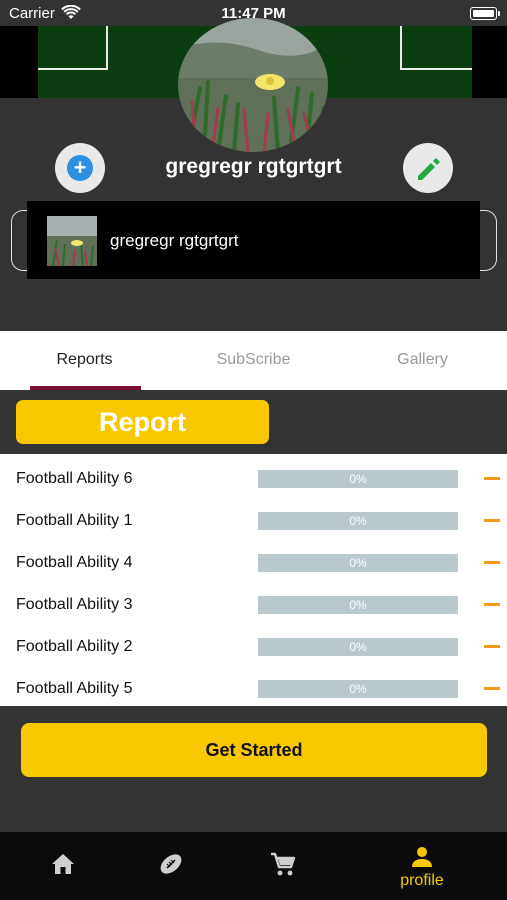 Image resolution: width=507 pixels, height=900 pixels. What do you see at coordinates (253, 517) in the screenshot?
I see `ability-row: Football Ability 1 0%` at bounding box center [253, 517].